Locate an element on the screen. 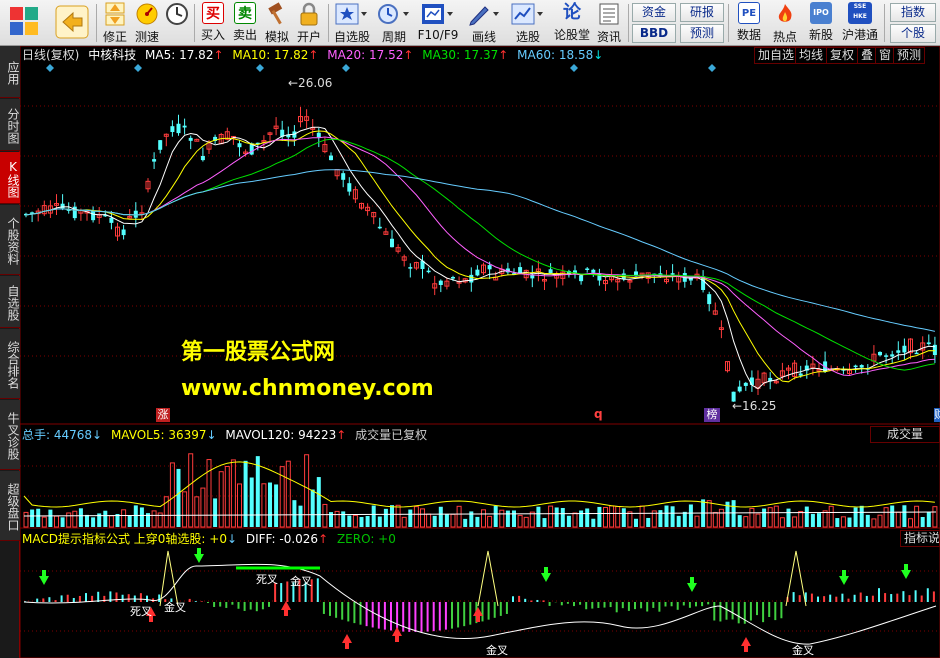  news-button: 资讯 is located at coordinates (609, 23).